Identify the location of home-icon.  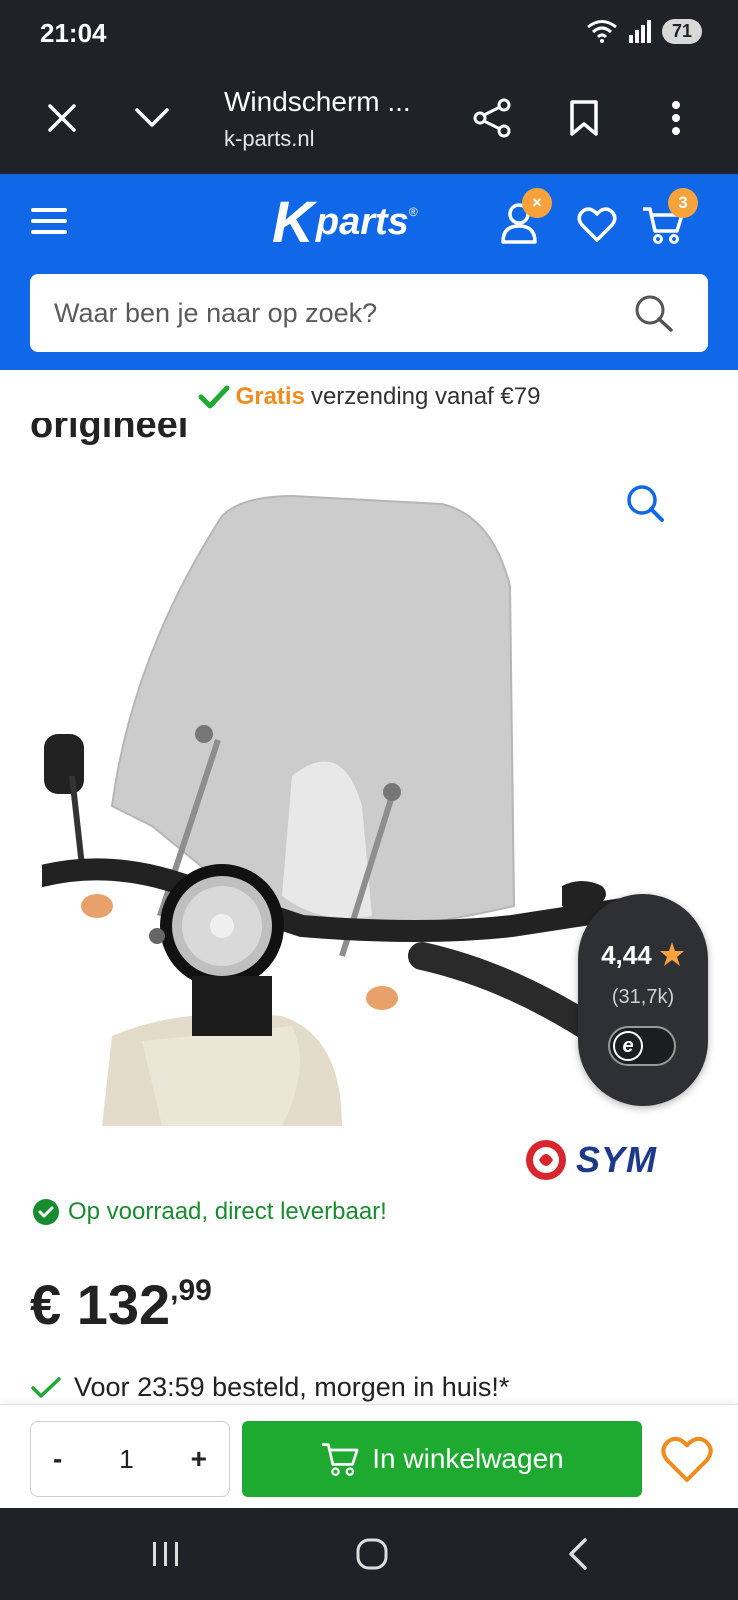
(372, 1554).